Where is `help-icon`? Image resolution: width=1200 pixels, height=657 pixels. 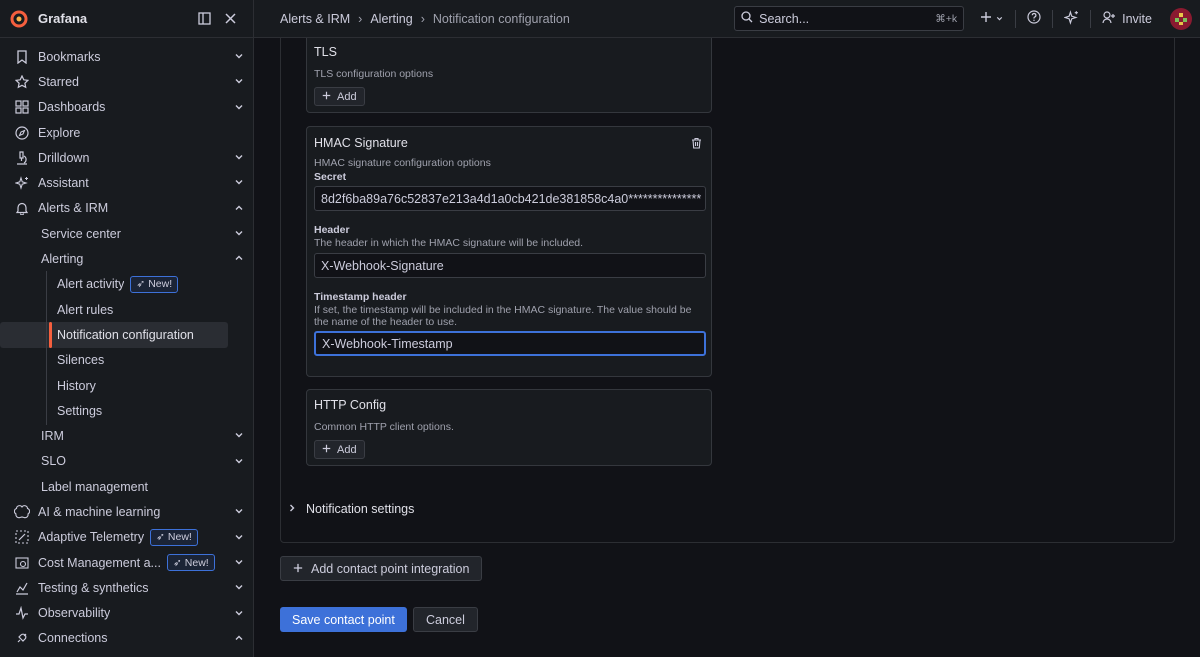 help-icon is located at coordinates (1034, 18).